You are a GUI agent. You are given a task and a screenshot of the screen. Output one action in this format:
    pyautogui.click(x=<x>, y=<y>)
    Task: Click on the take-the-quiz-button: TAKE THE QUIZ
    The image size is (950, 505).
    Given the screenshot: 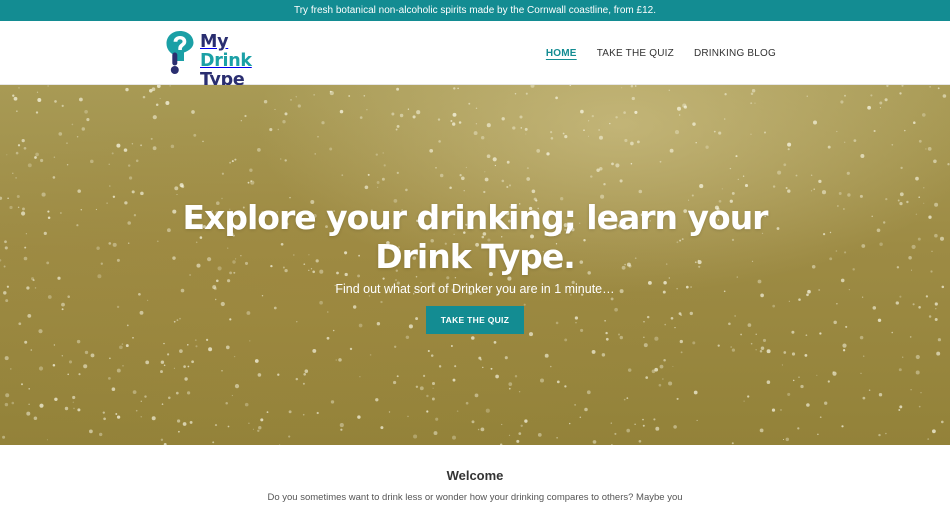 What is the action you would take?
    pyautogui.click(x=475, y=320)
    